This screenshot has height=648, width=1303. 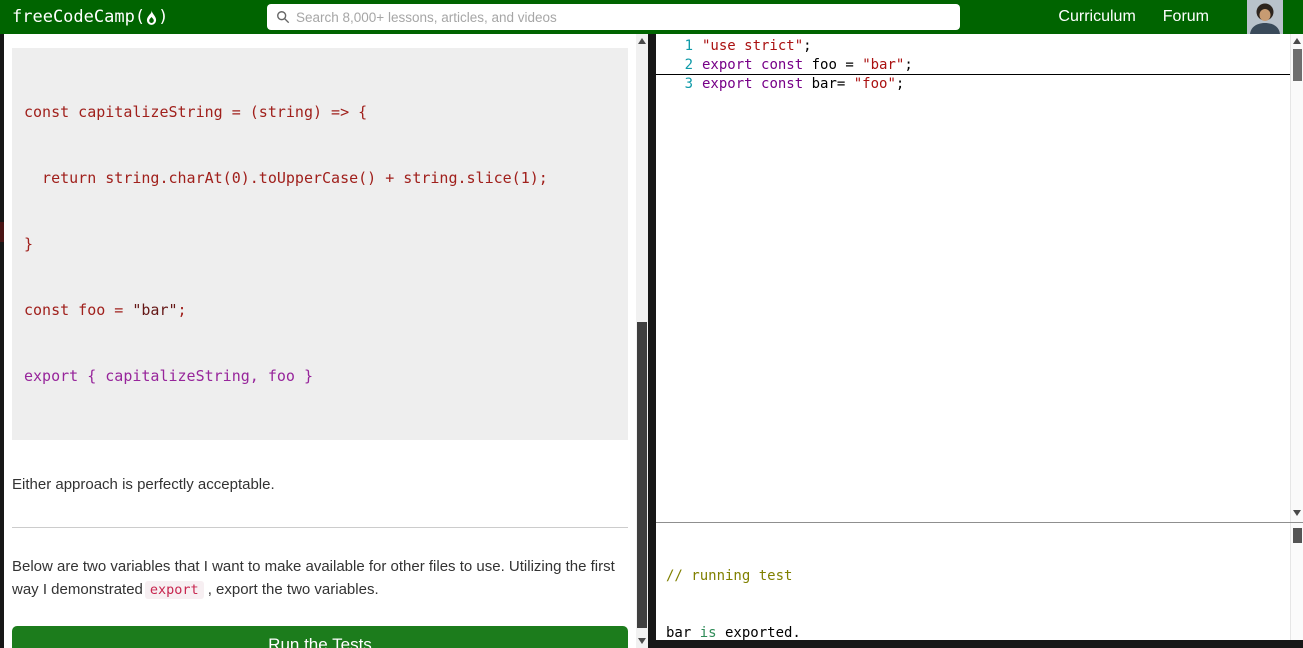 What do you see at coordinates (2, 232) in the screenshot?
I see `edge-artifact` at bounding box center [2, 232].